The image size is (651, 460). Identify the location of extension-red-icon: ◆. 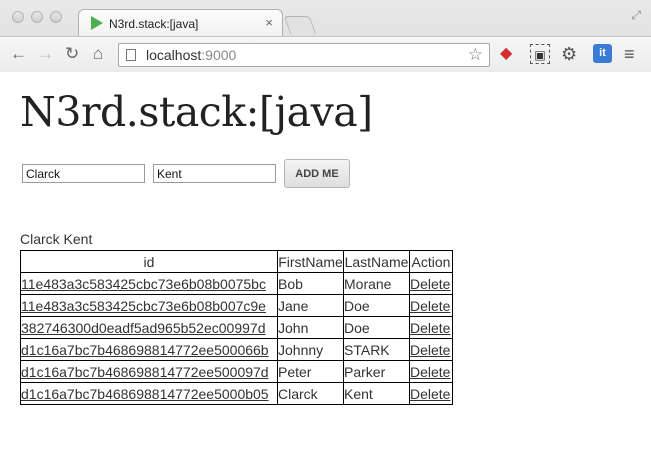
(506, 54).